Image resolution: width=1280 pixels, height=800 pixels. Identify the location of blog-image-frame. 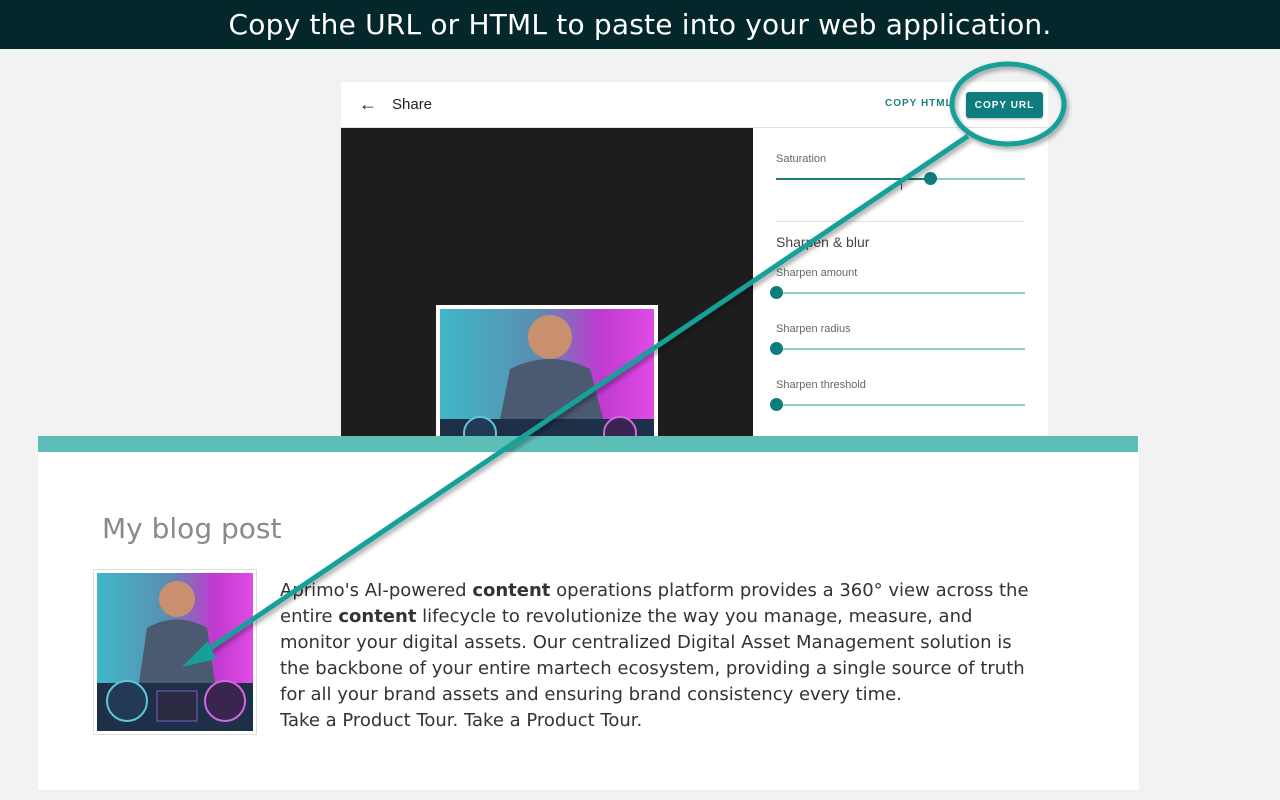
(175, 652).